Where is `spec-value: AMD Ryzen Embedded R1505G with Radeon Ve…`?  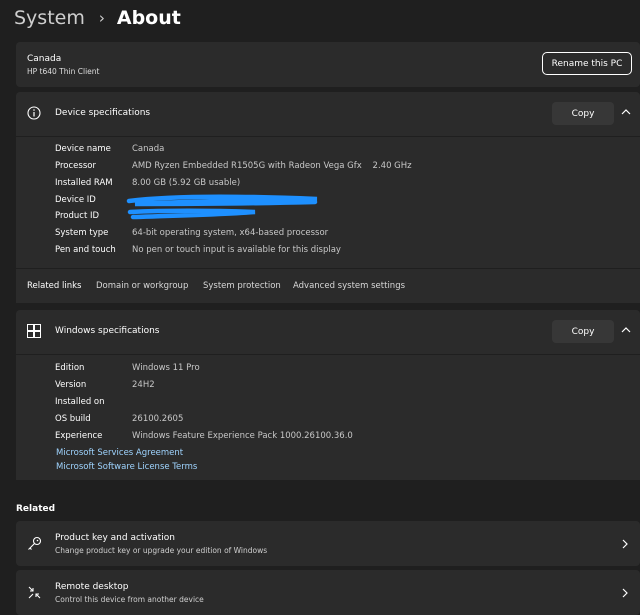 spec-value: AMD Ryzen Embedded R1505G with Radeon Ve… is located at coordinates (272, 166).